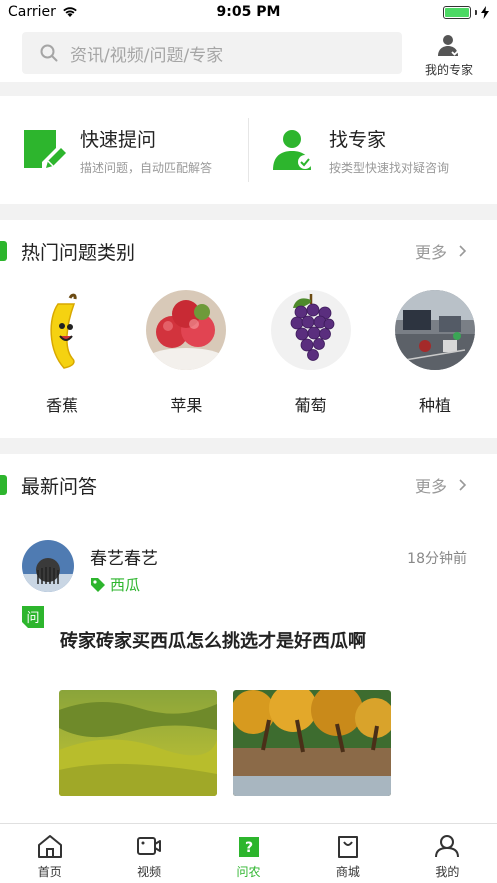 This screenshot has height=883, width=497. I want to click on edit-square-icon, so click(45, 149).